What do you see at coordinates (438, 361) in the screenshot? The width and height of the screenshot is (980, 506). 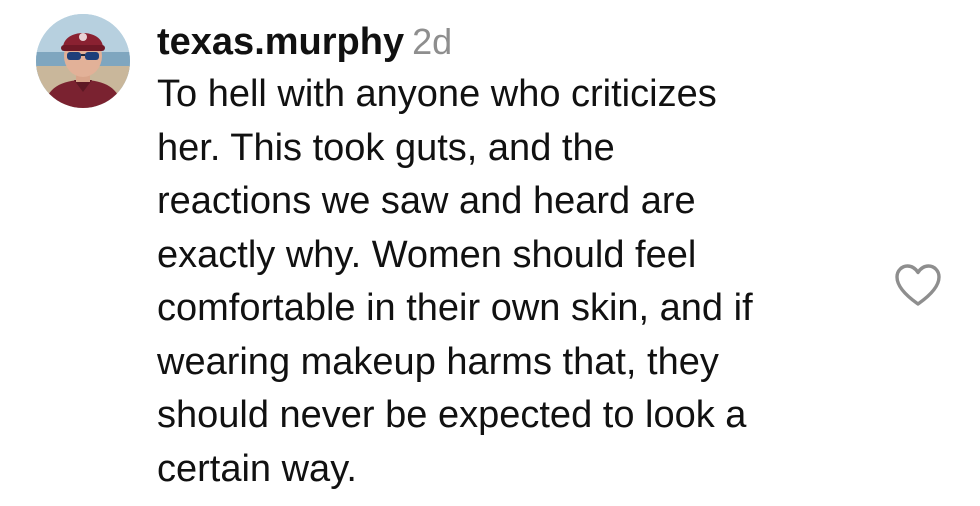 I see `comment-text-line: wearing makeup harms that, they` at bounding box center [438, 361].